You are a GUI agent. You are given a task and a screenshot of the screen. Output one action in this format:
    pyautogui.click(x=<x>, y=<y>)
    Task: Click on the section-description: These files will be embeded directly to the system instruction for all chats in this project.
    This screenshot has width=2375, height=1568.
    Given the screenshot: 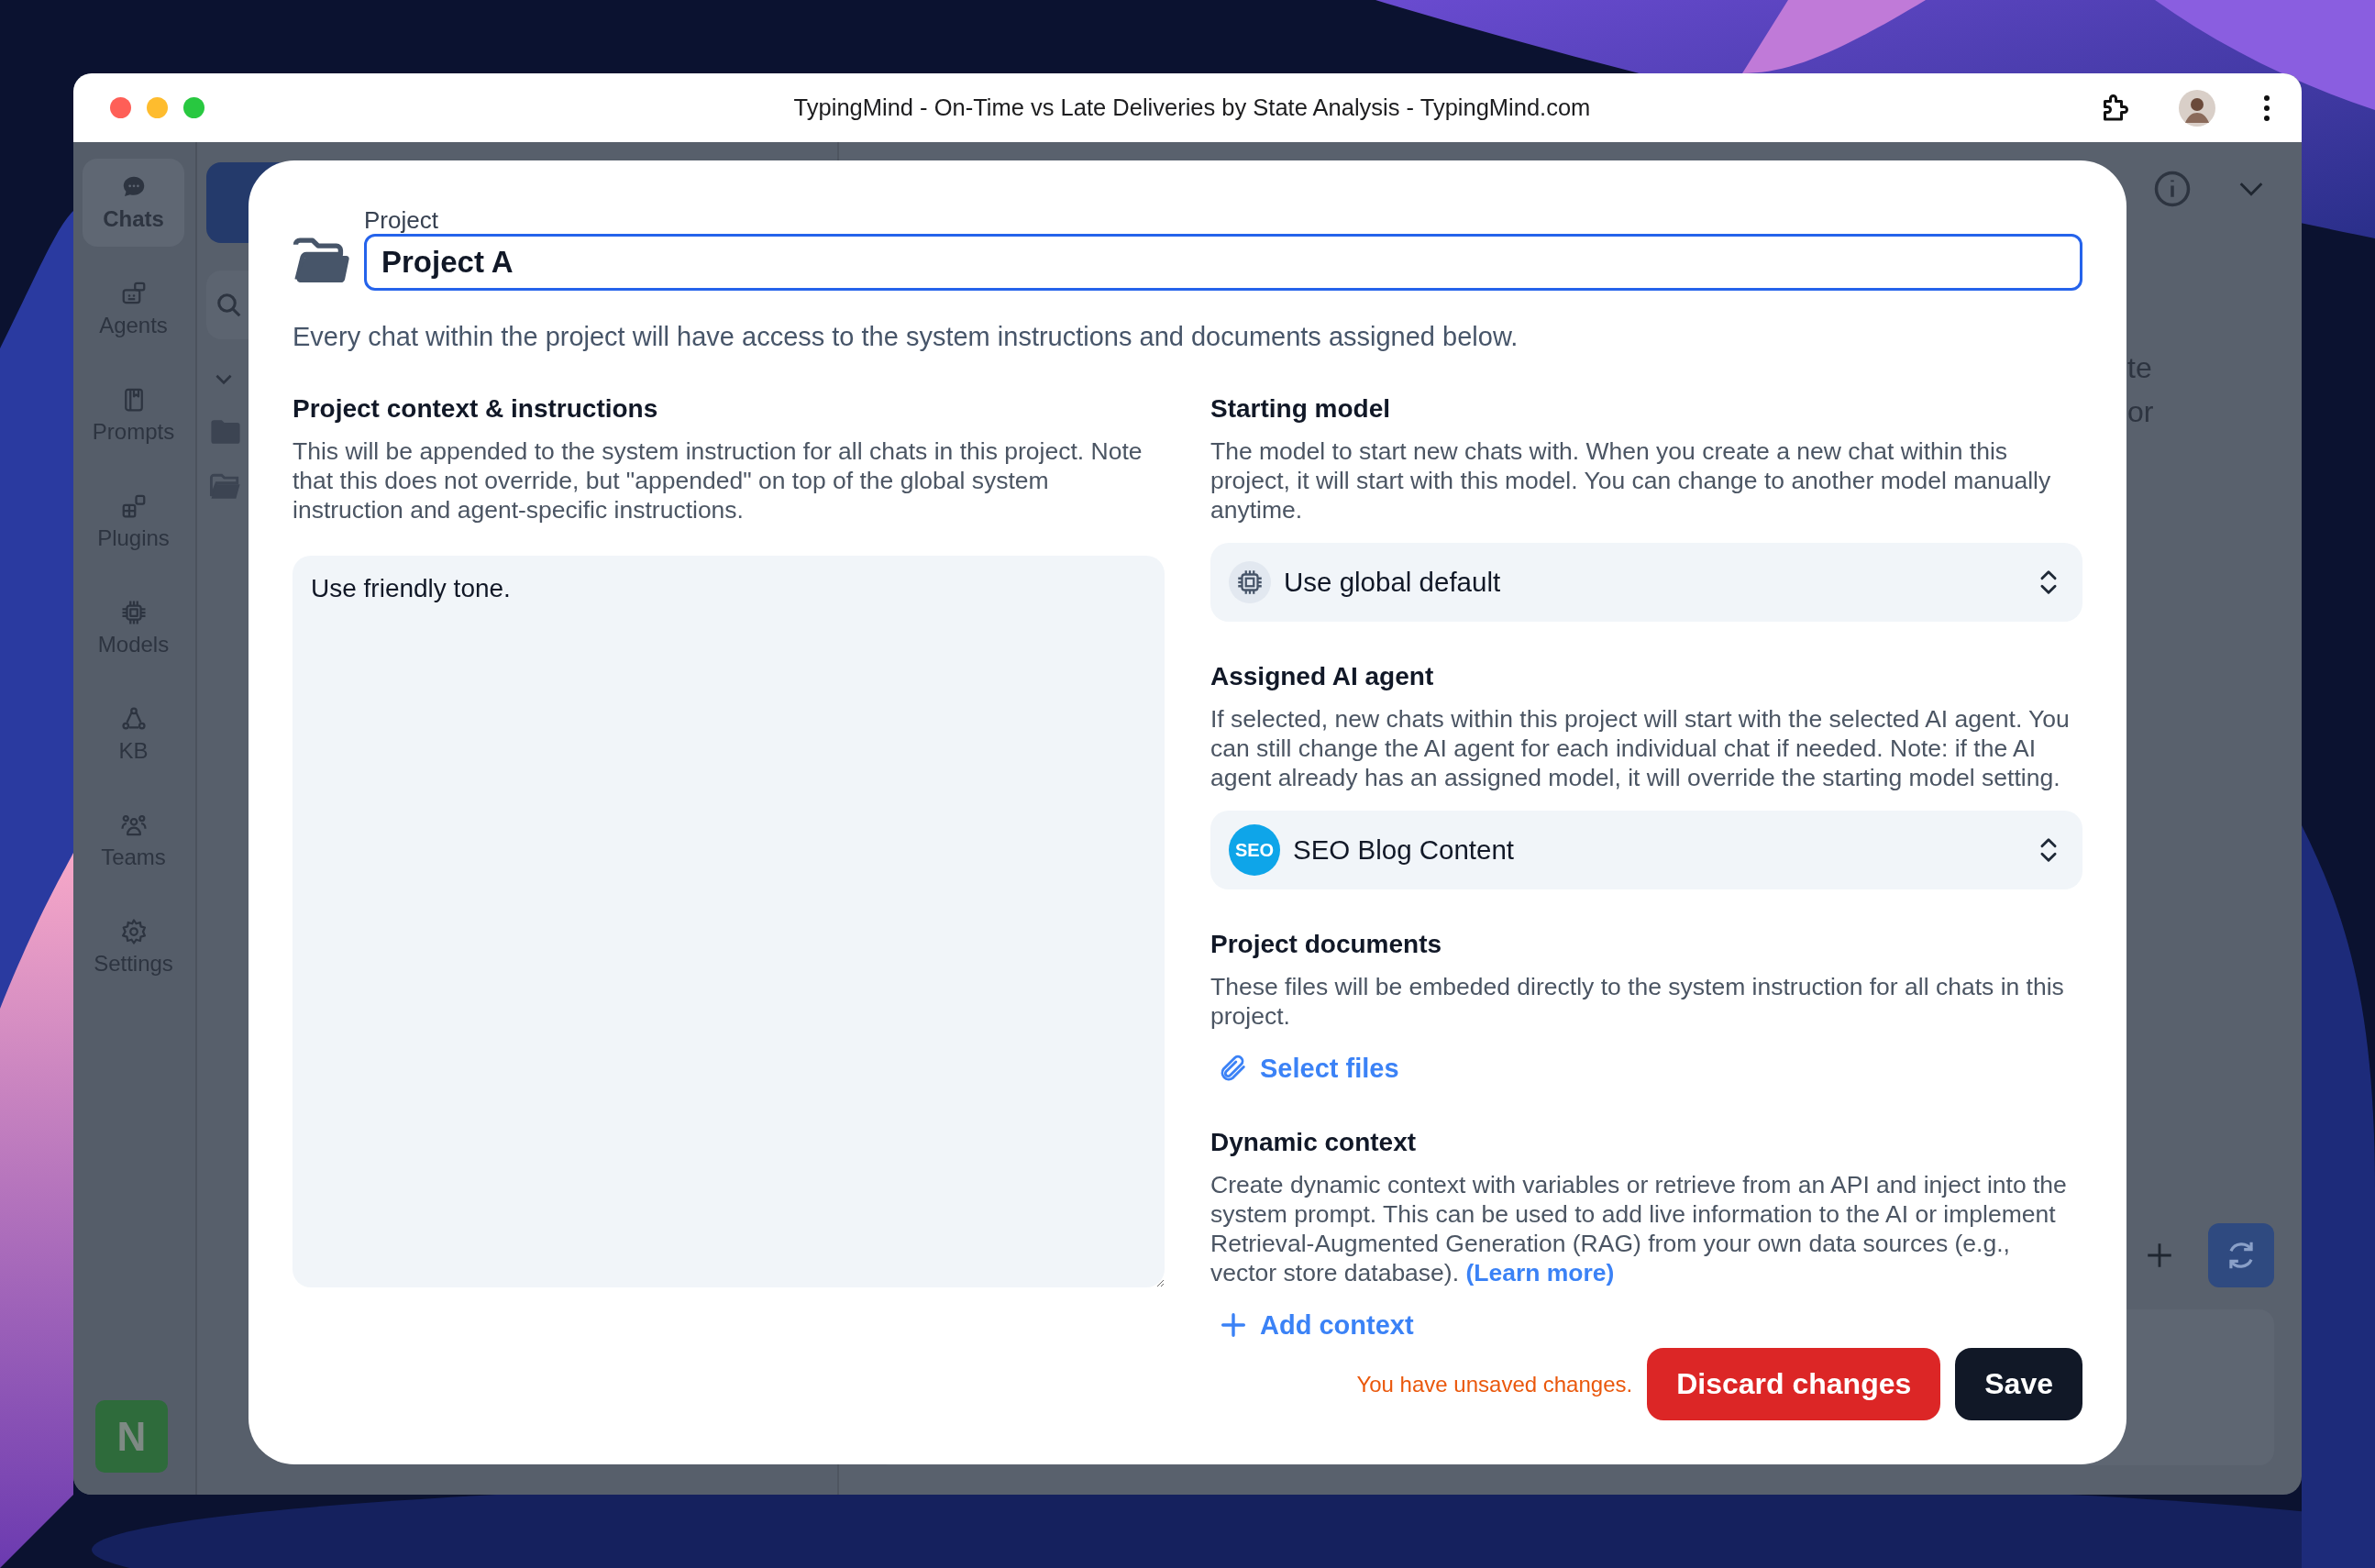 What is the action you would take?
    pyautogui.click(x=1638, y=1001)
    